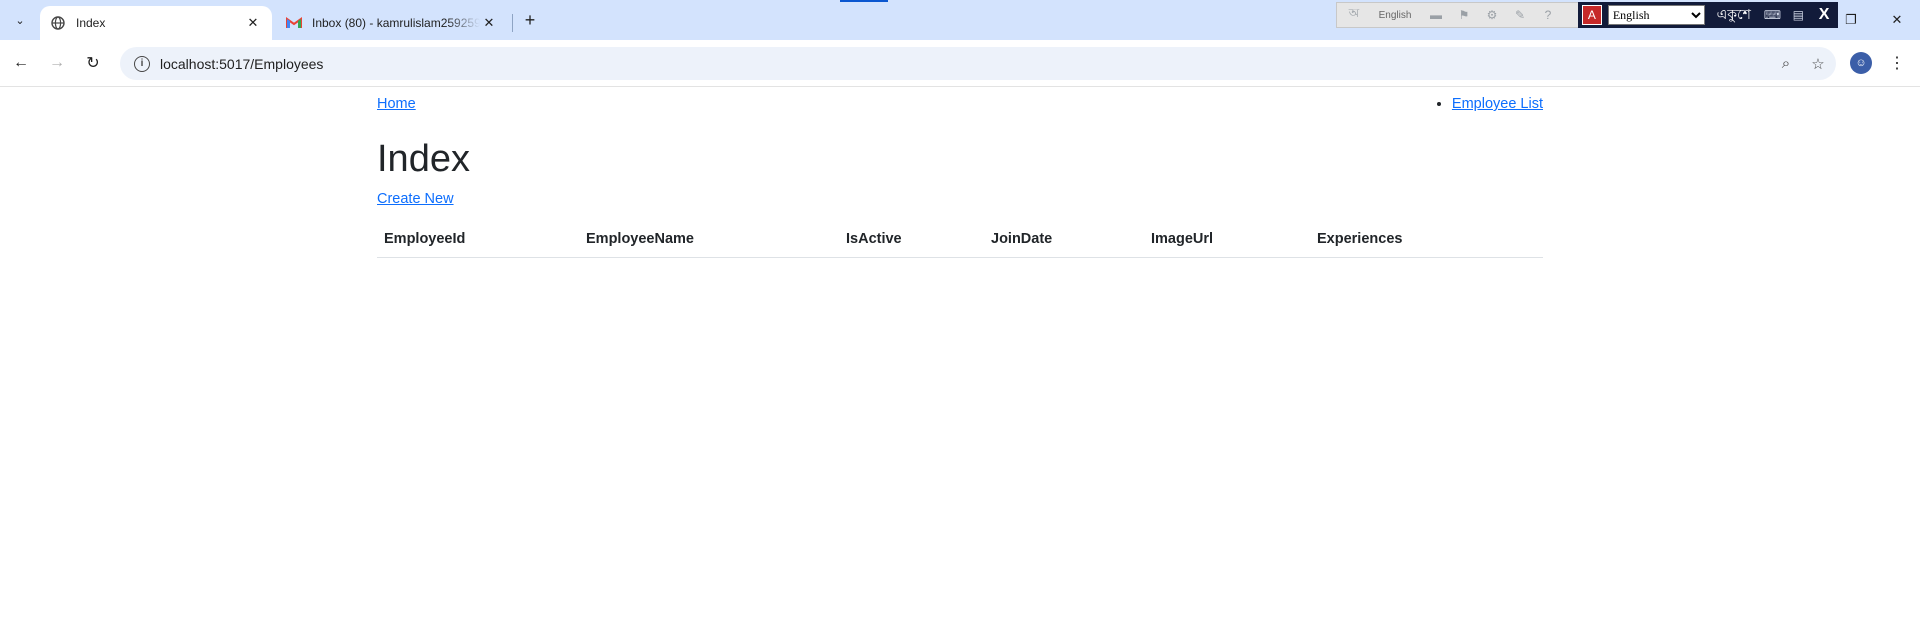  What do you see at coordinates (1464, 15) in the screenshot?
I see `pin-icon: ⚑` at bounding box center [1464, 15].